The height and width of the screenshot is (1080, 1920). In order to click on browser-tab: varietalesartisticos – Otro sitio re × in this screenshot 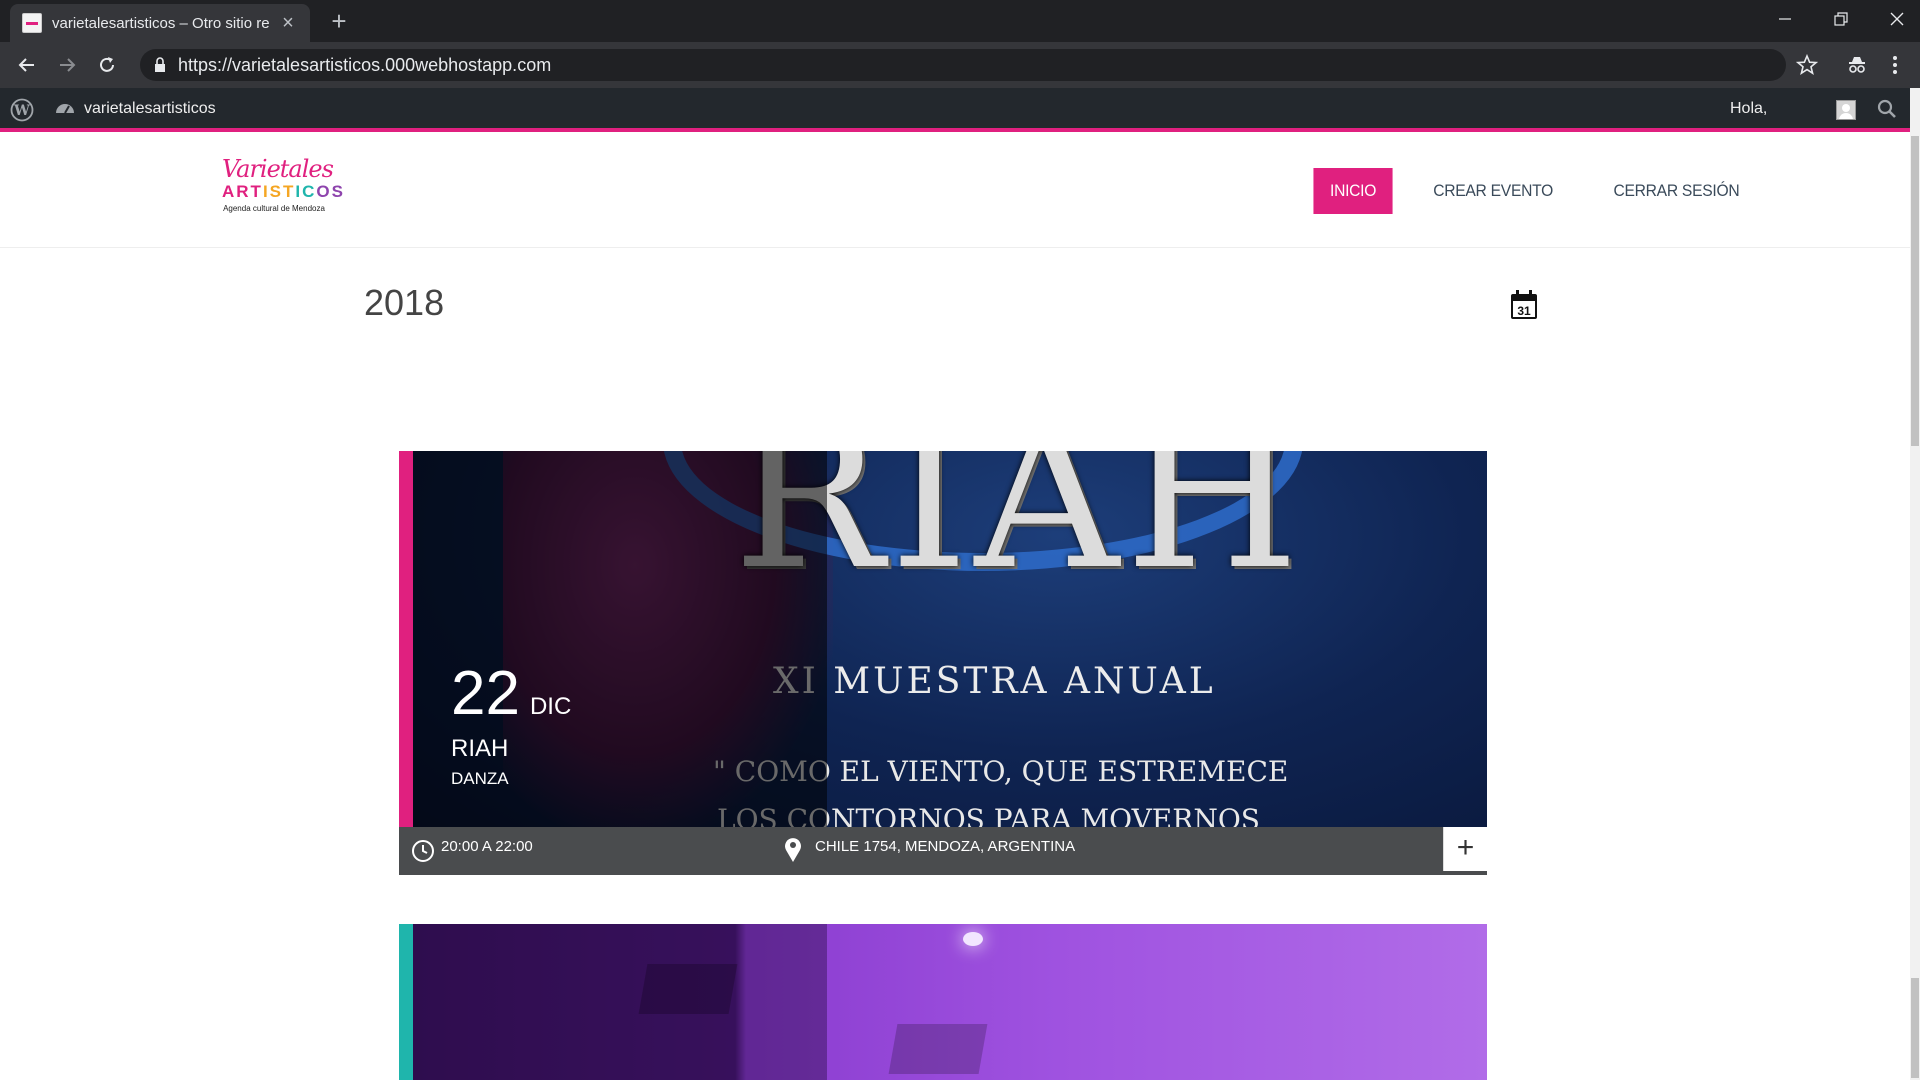, I will do `click(160, 23)`.